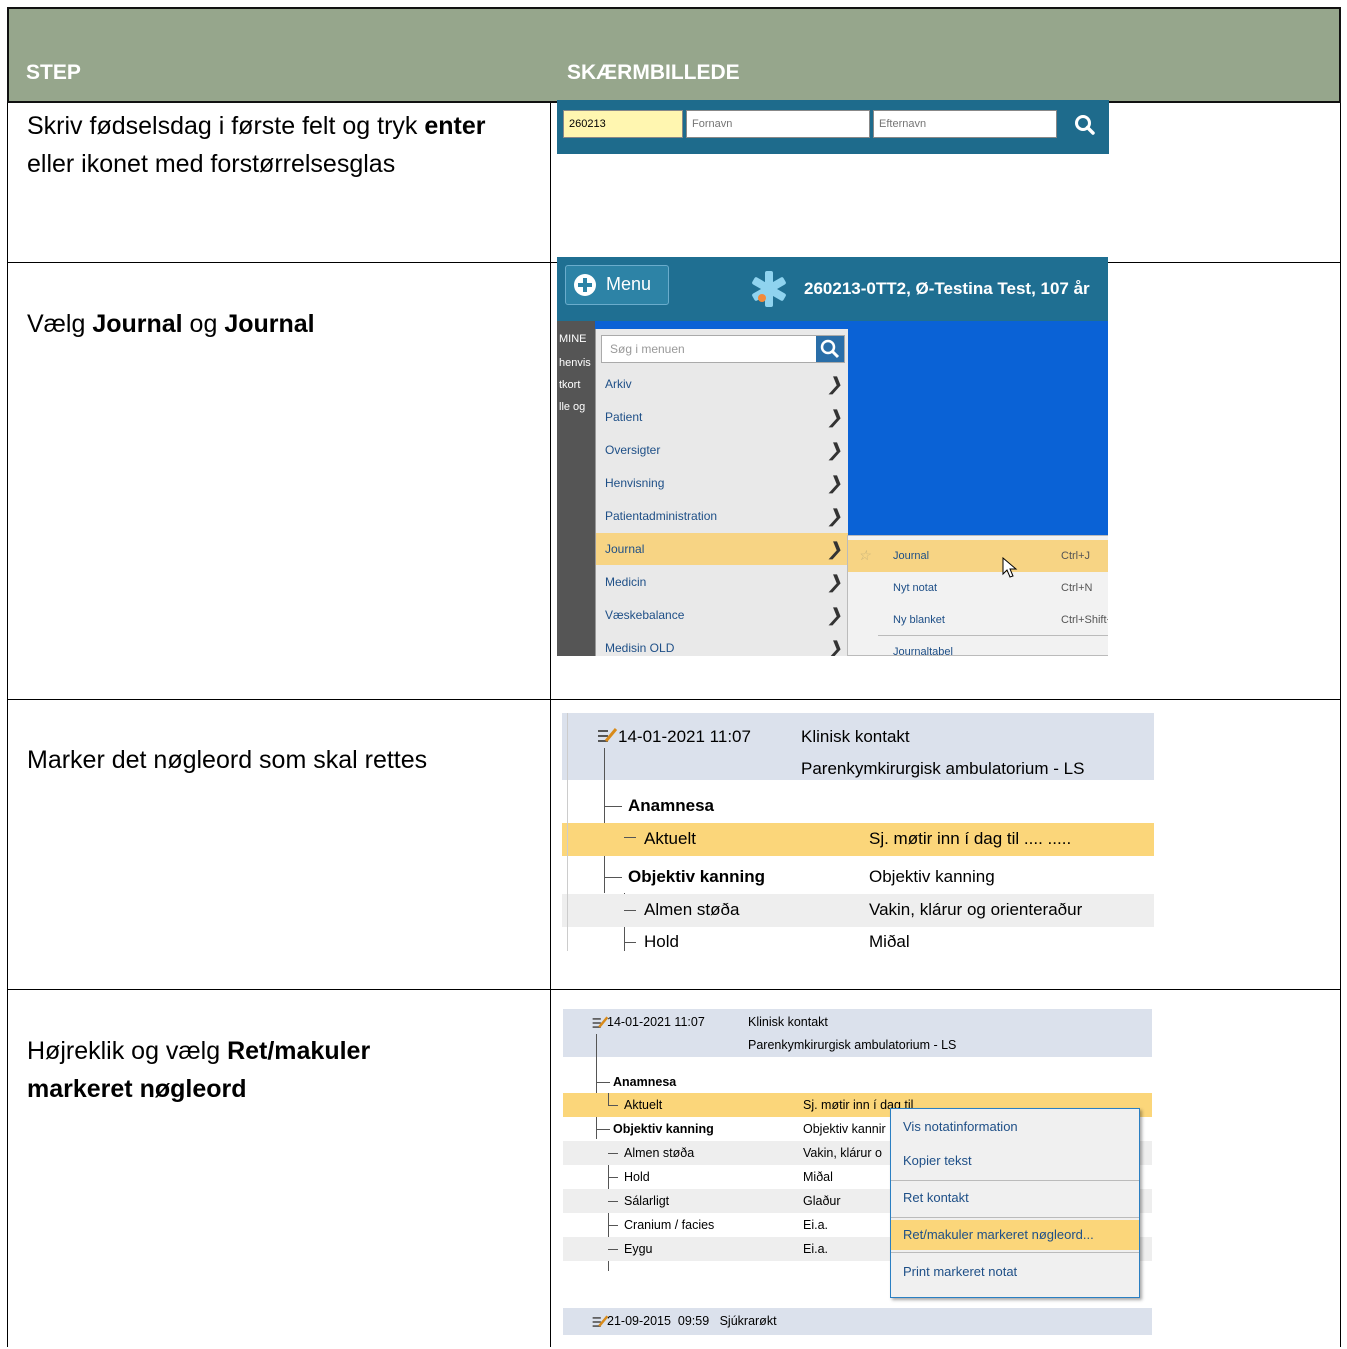 The height and width of the screenshot is (1349, 1347). I want to click on context-item-print-markeret-notat: Print markeret notat, so click(1015, 1272).